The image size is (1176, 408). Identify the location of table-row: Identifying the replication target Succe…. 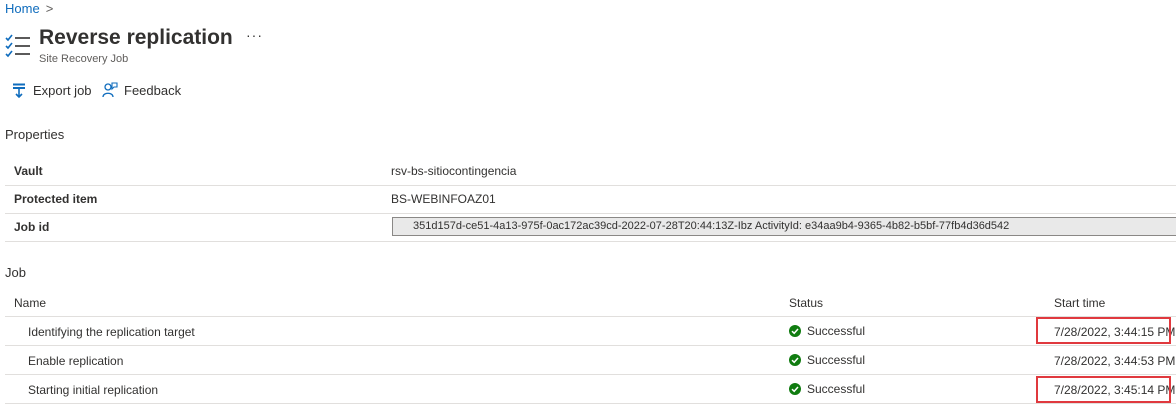
(590, 331).